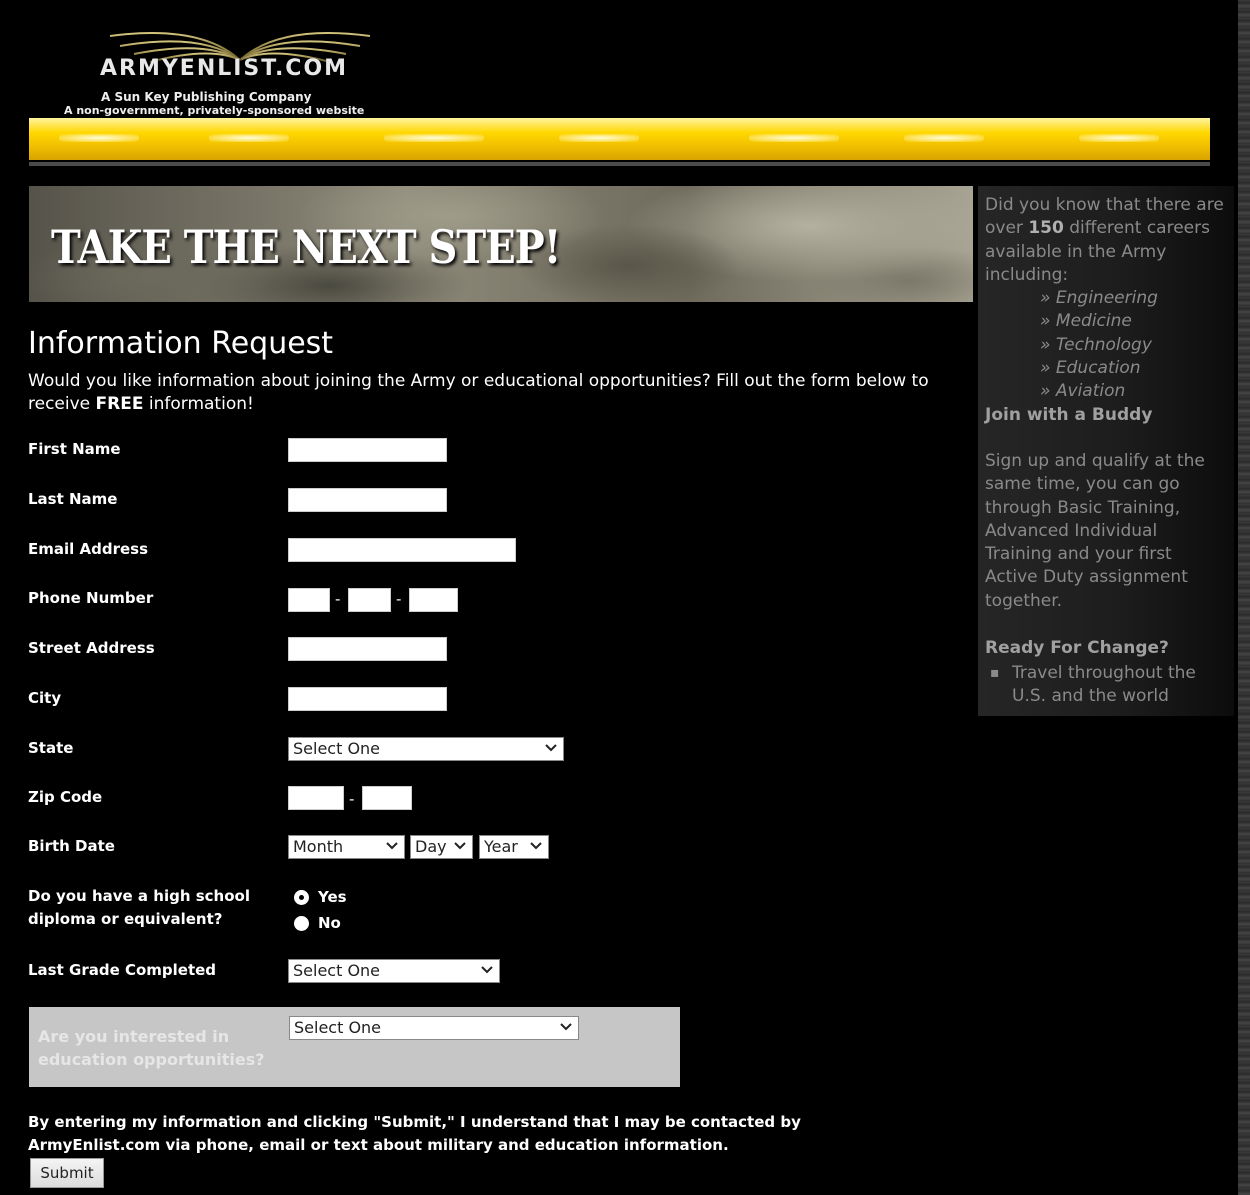  I want to click on logo-tagline: A Sun Key Publishing Company, so click(206, 97).